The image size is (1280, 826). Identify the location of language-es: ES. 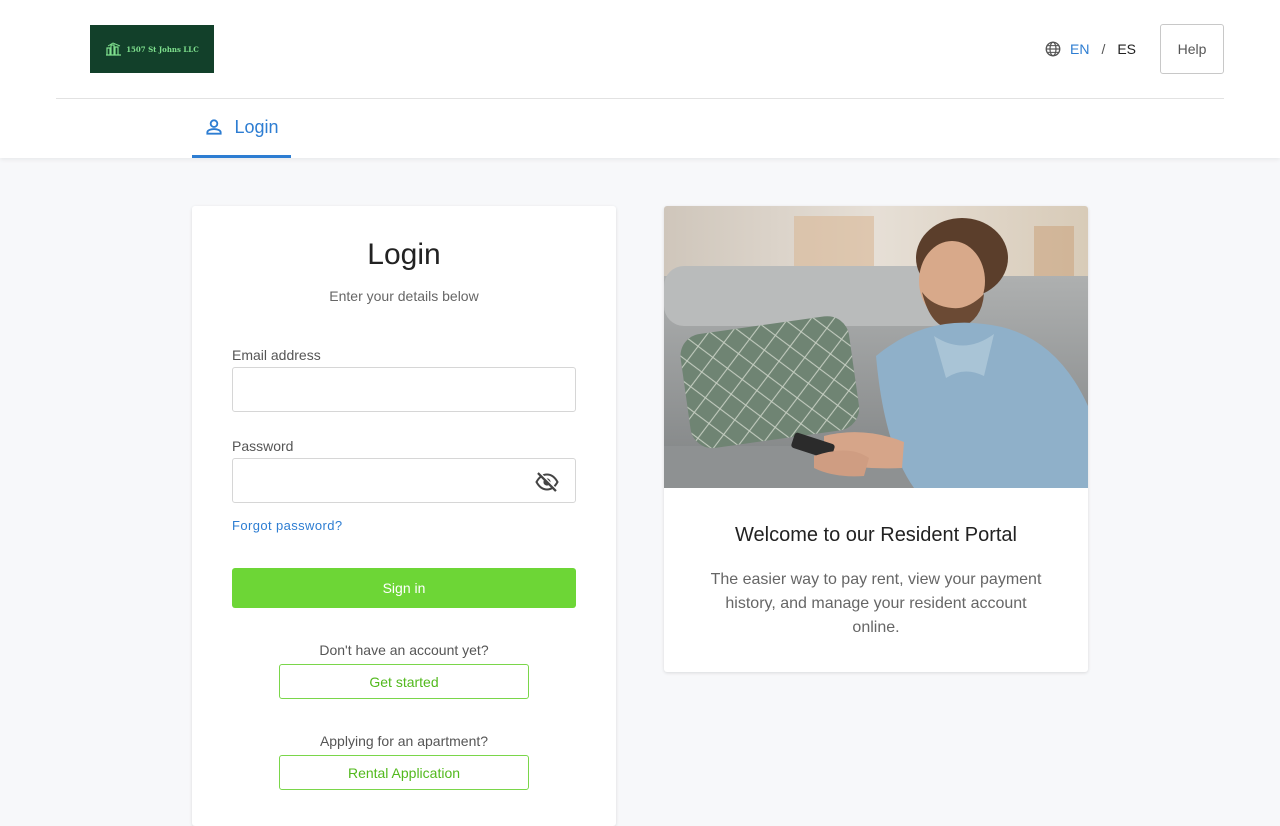
(1126, 49).